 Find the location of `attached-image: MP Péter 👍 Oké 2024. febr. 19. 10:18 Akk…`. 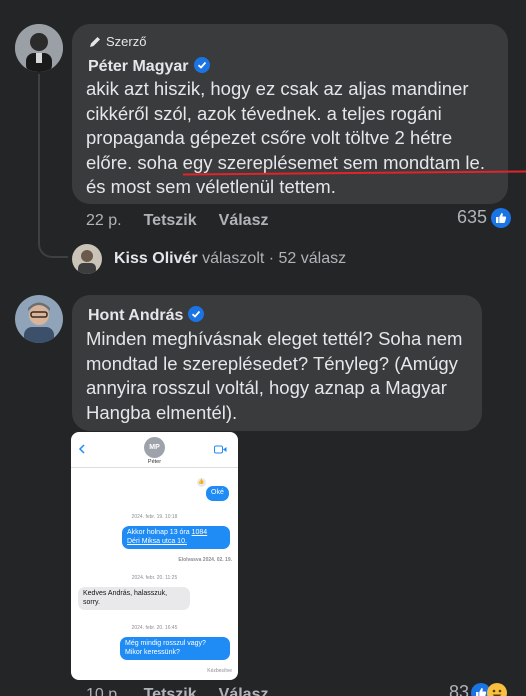

attached-image: MP Péter 👍 Oké 2024. febr. 19. 10:18 Akk… is located at coordinates (154, 556).